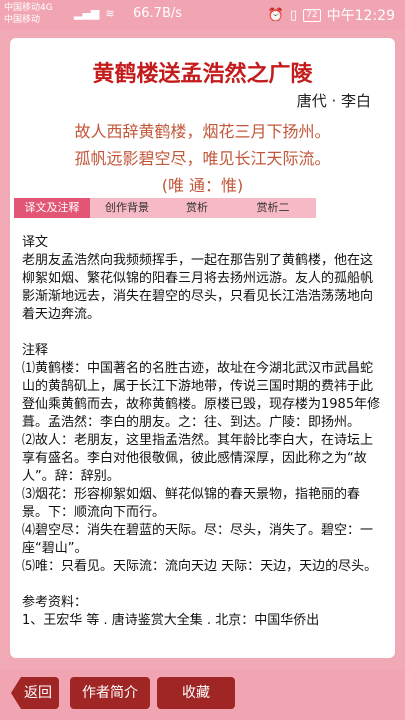 The image size is (405, 720). I want to click on poem-title: 黄鹤楼送孟浩然之广陵, so click(202, 74).